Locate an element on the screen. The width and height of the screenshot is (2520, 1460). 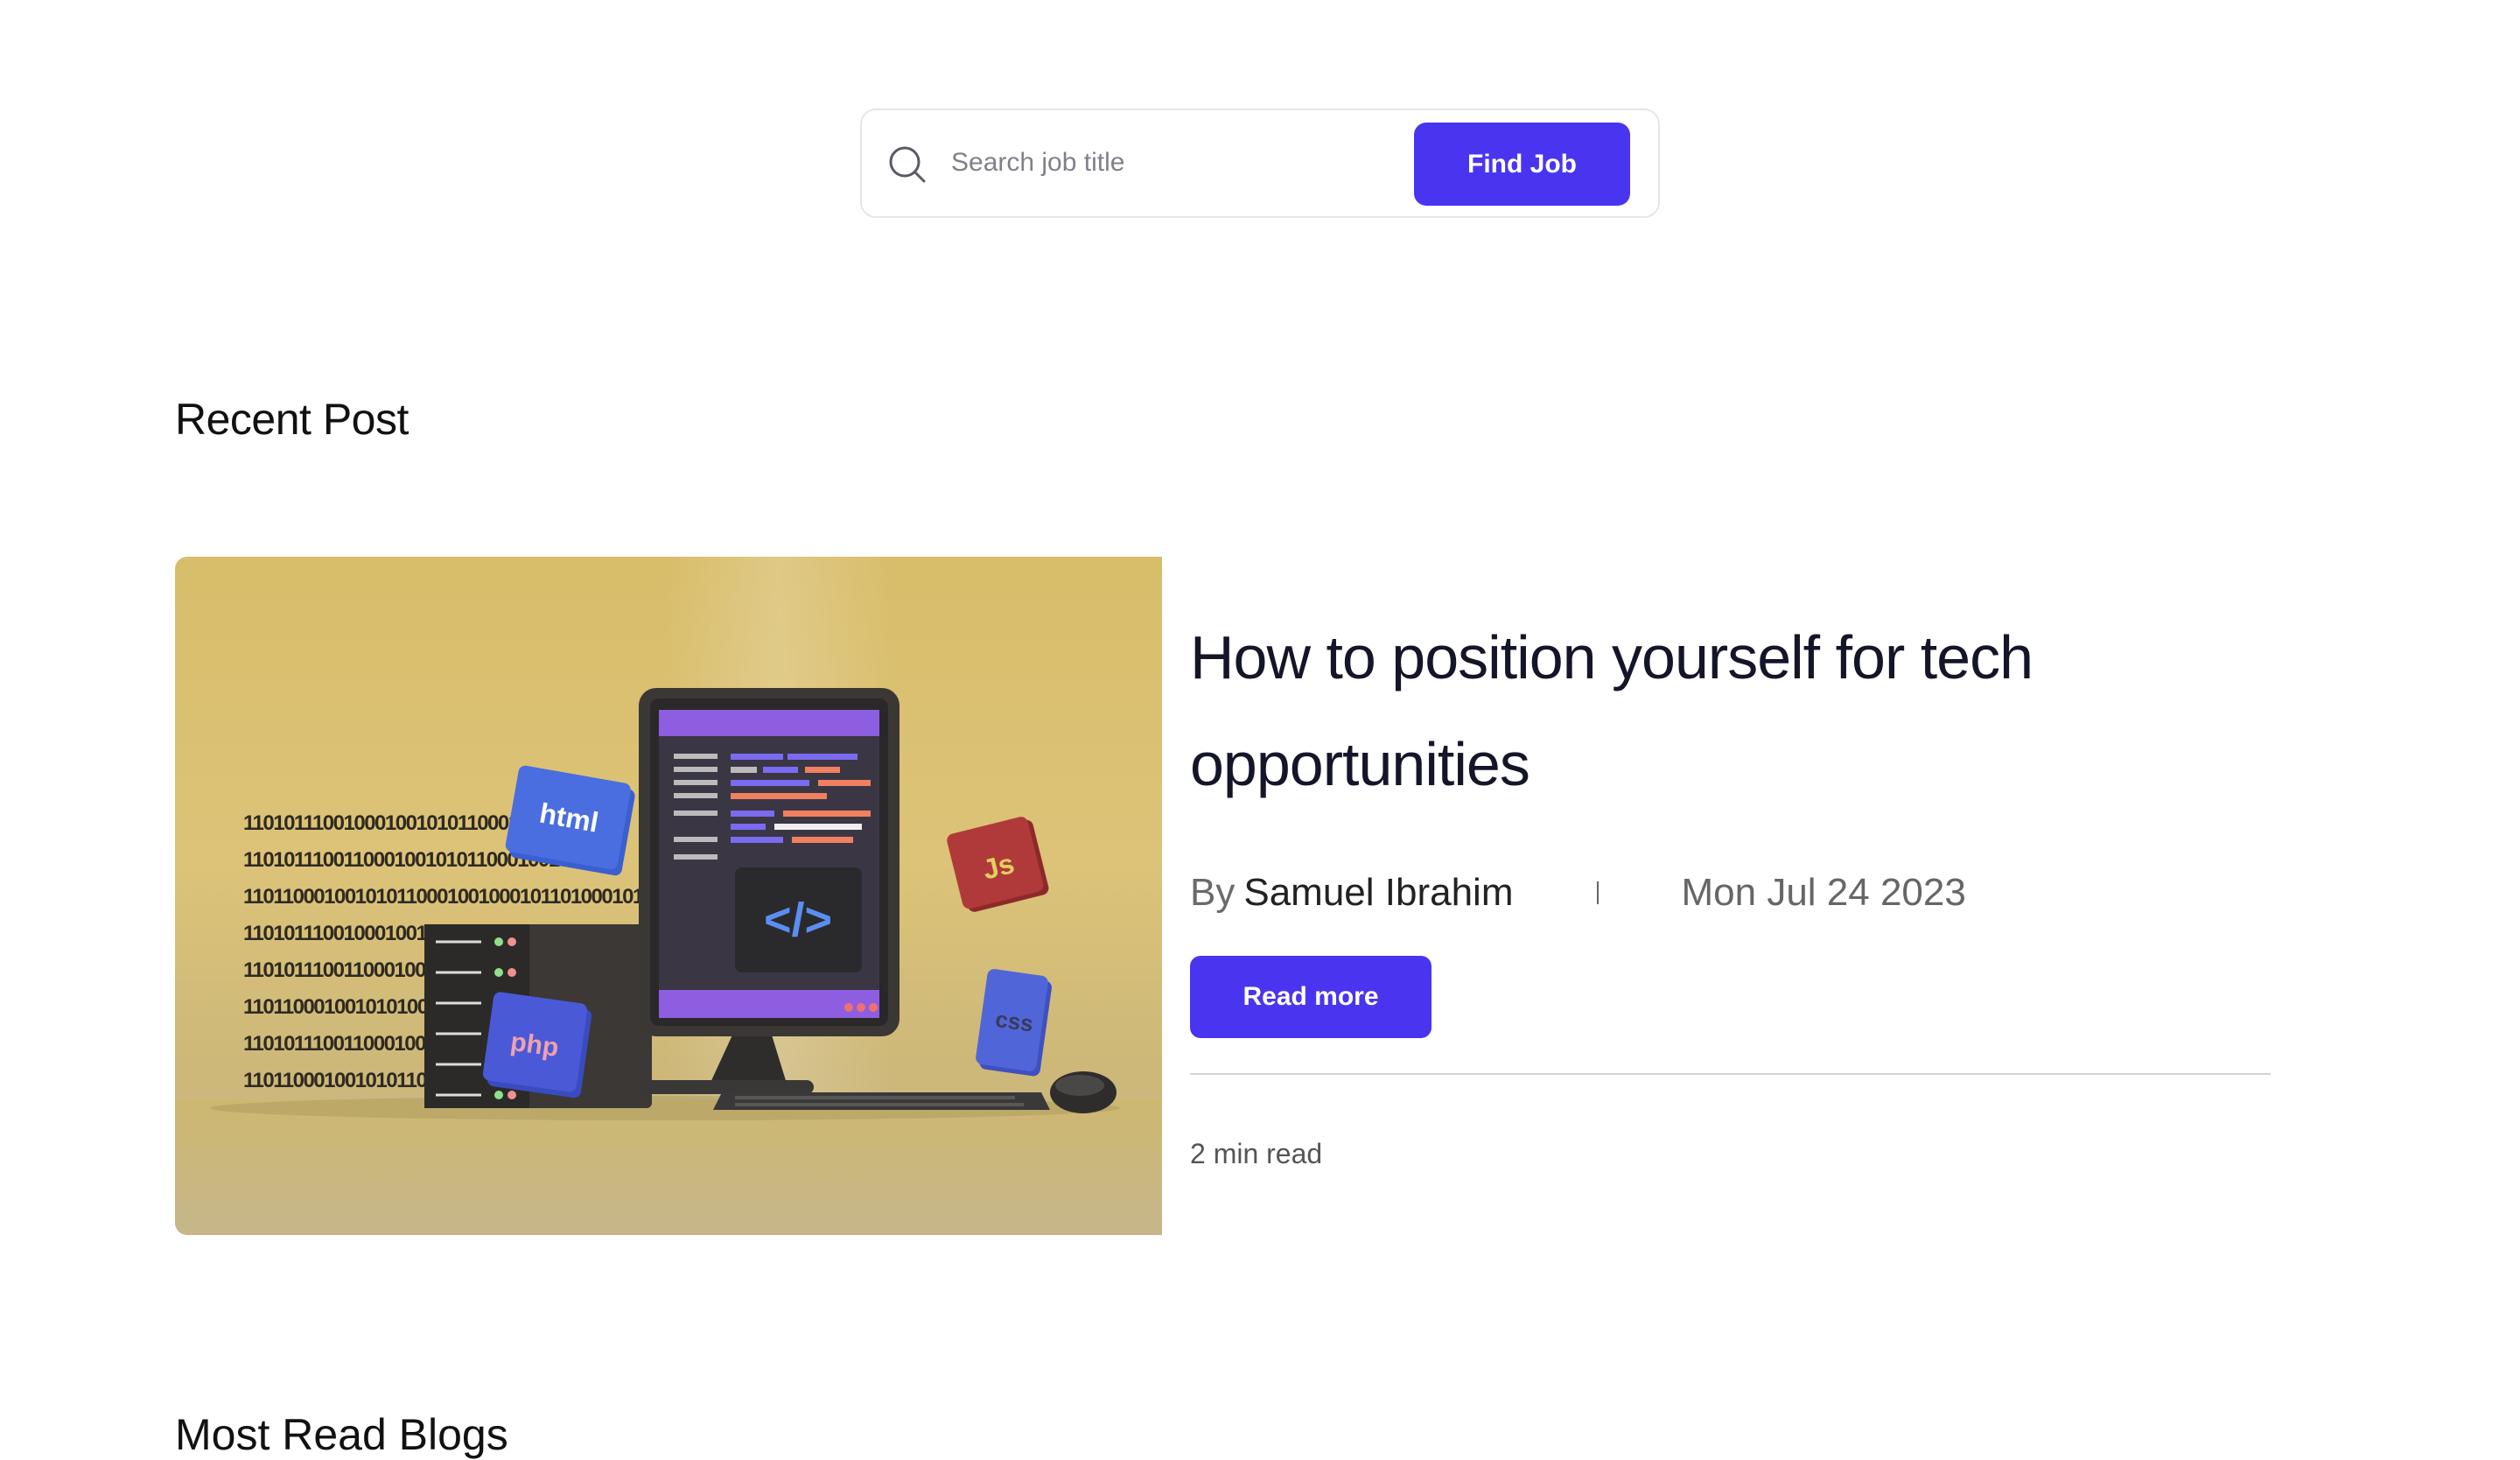
search-icon is located at coordinates (907, 165).